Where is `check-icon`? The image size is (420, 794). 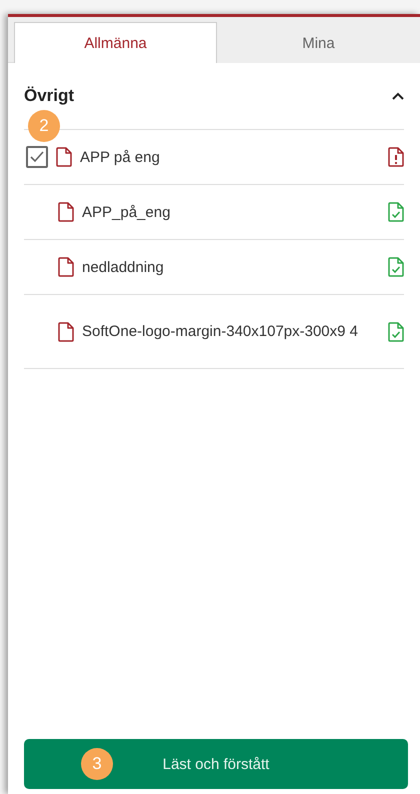
check-icon is located at coordinates (37, 157).